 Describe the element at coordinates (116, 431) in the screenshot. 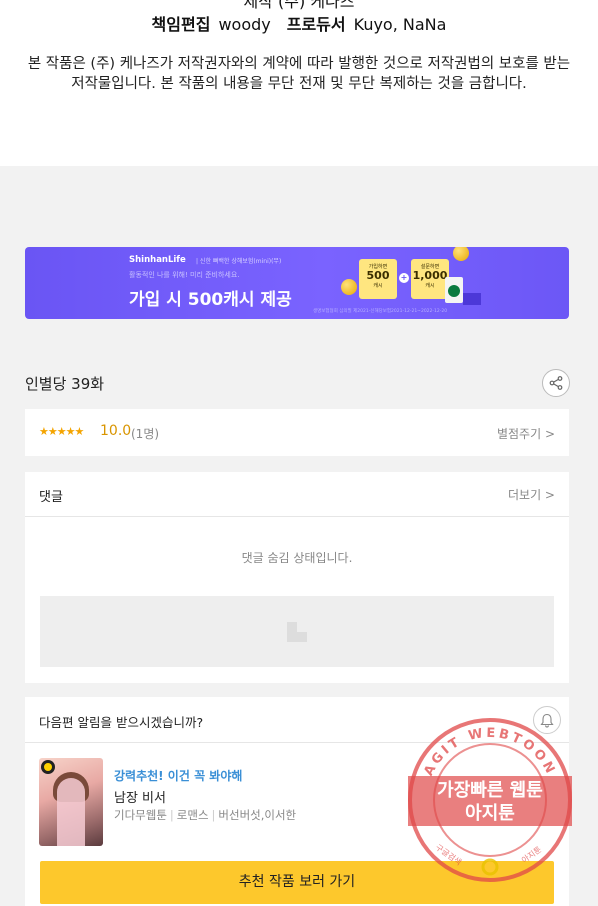

I see `rating-score: 10.0` at that location.